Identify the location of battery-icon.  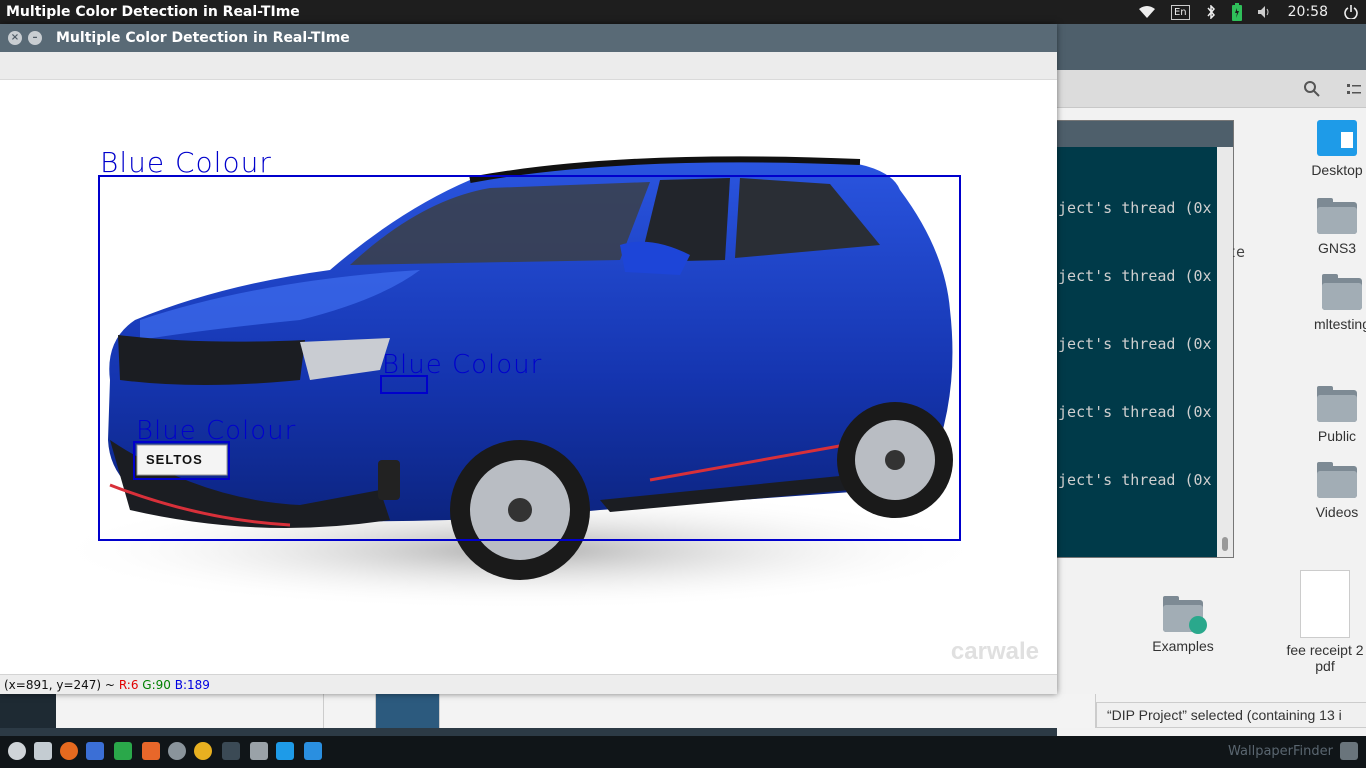
(1237, 12).